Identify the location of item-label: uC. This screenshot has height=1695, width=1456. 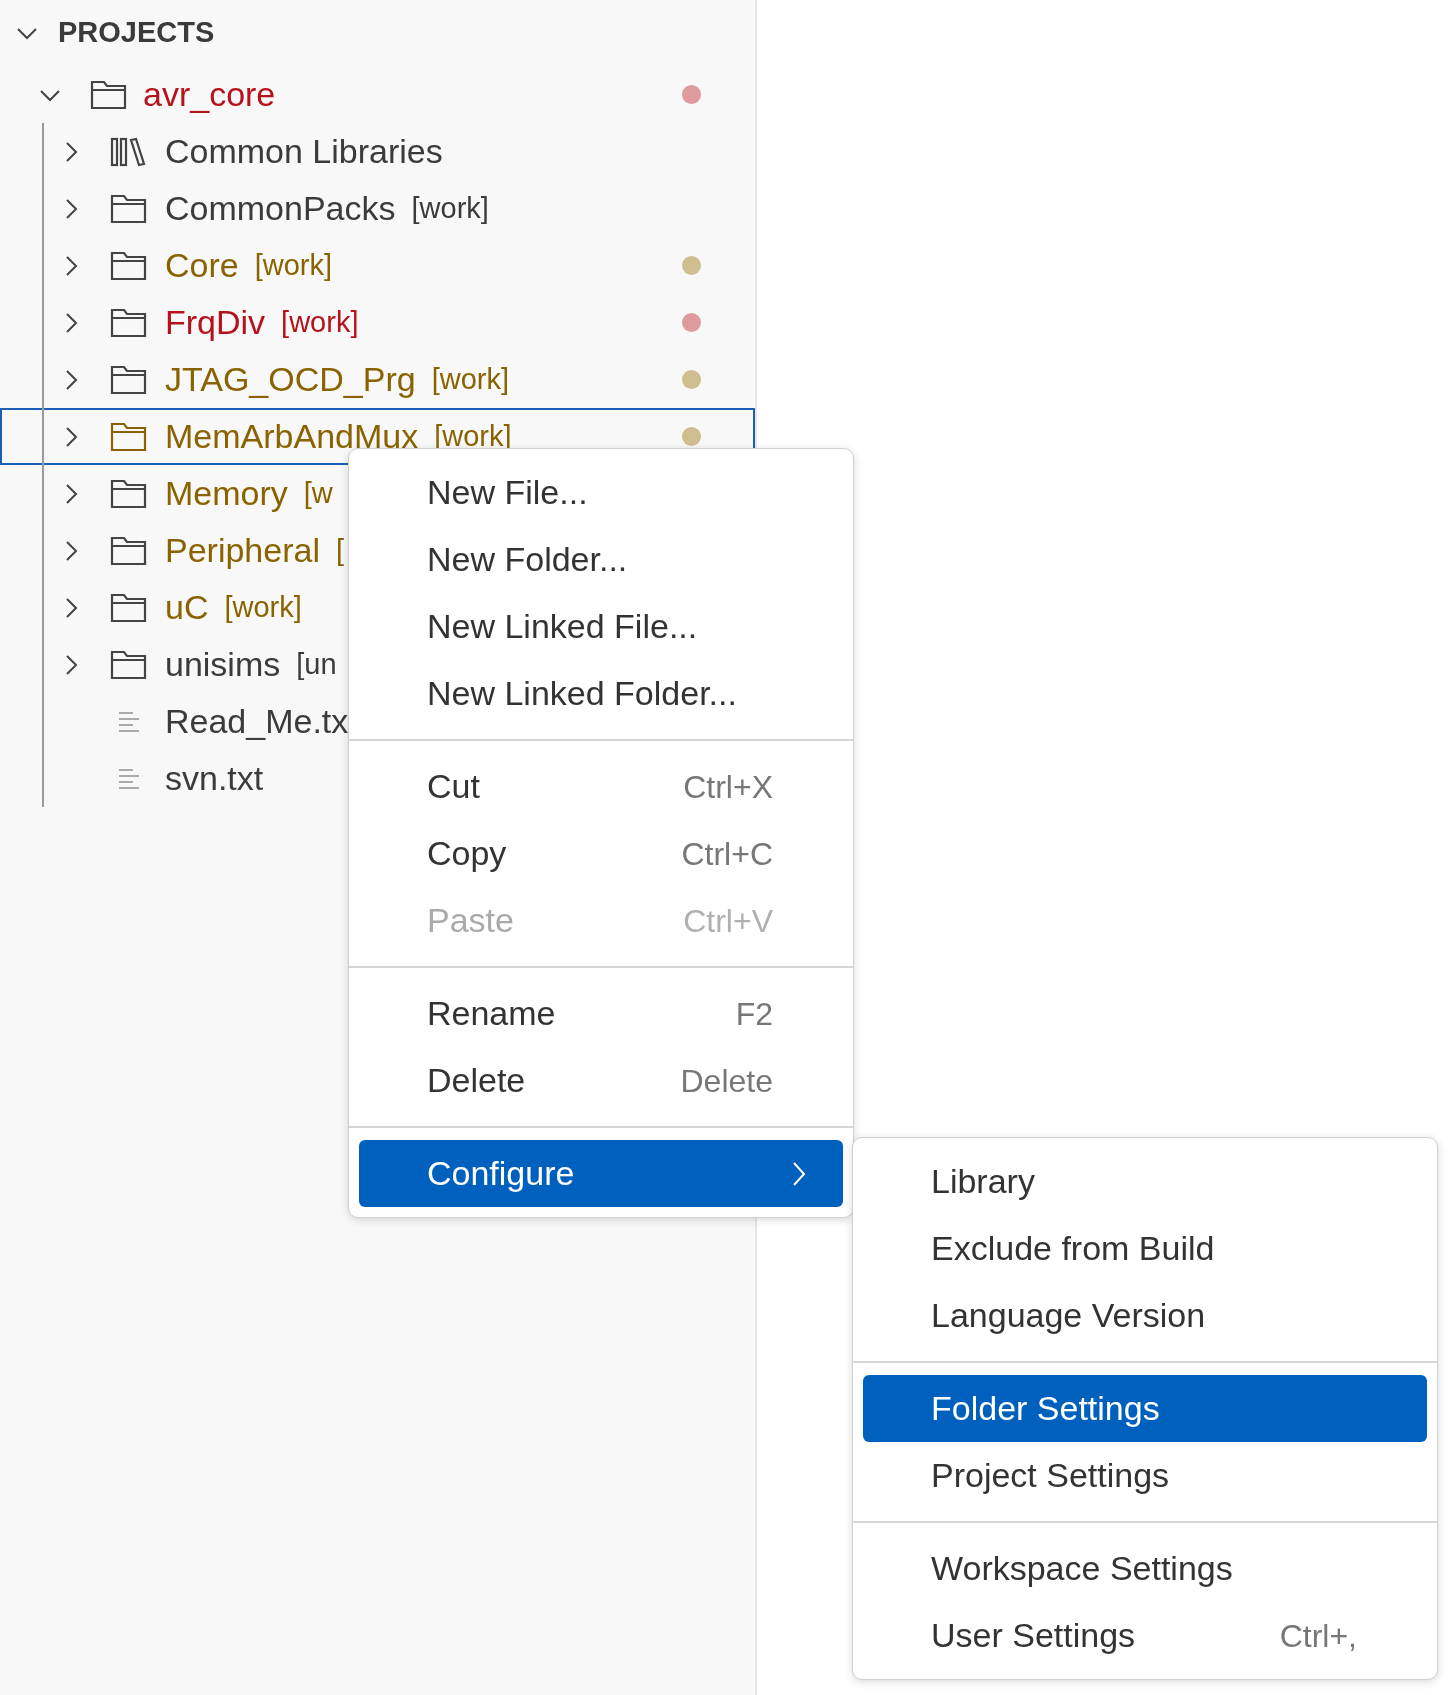
(187, 607).